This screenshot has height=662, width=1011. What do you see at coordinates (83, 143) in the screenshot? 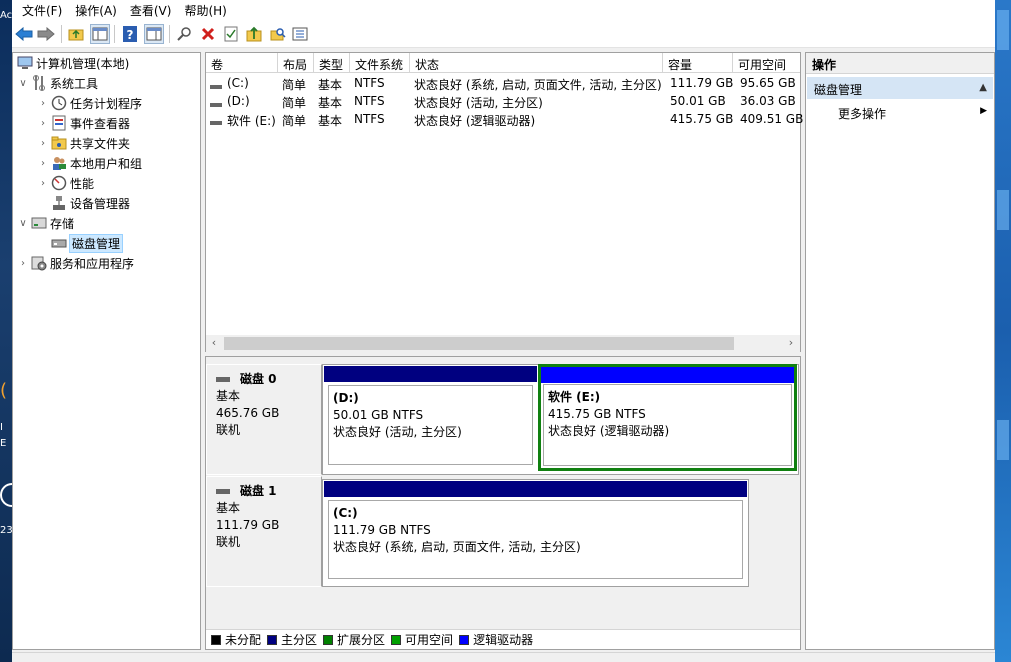
I see `tree-item-shared-folders: › 共享文件夹` at bounding box center [83, 143].